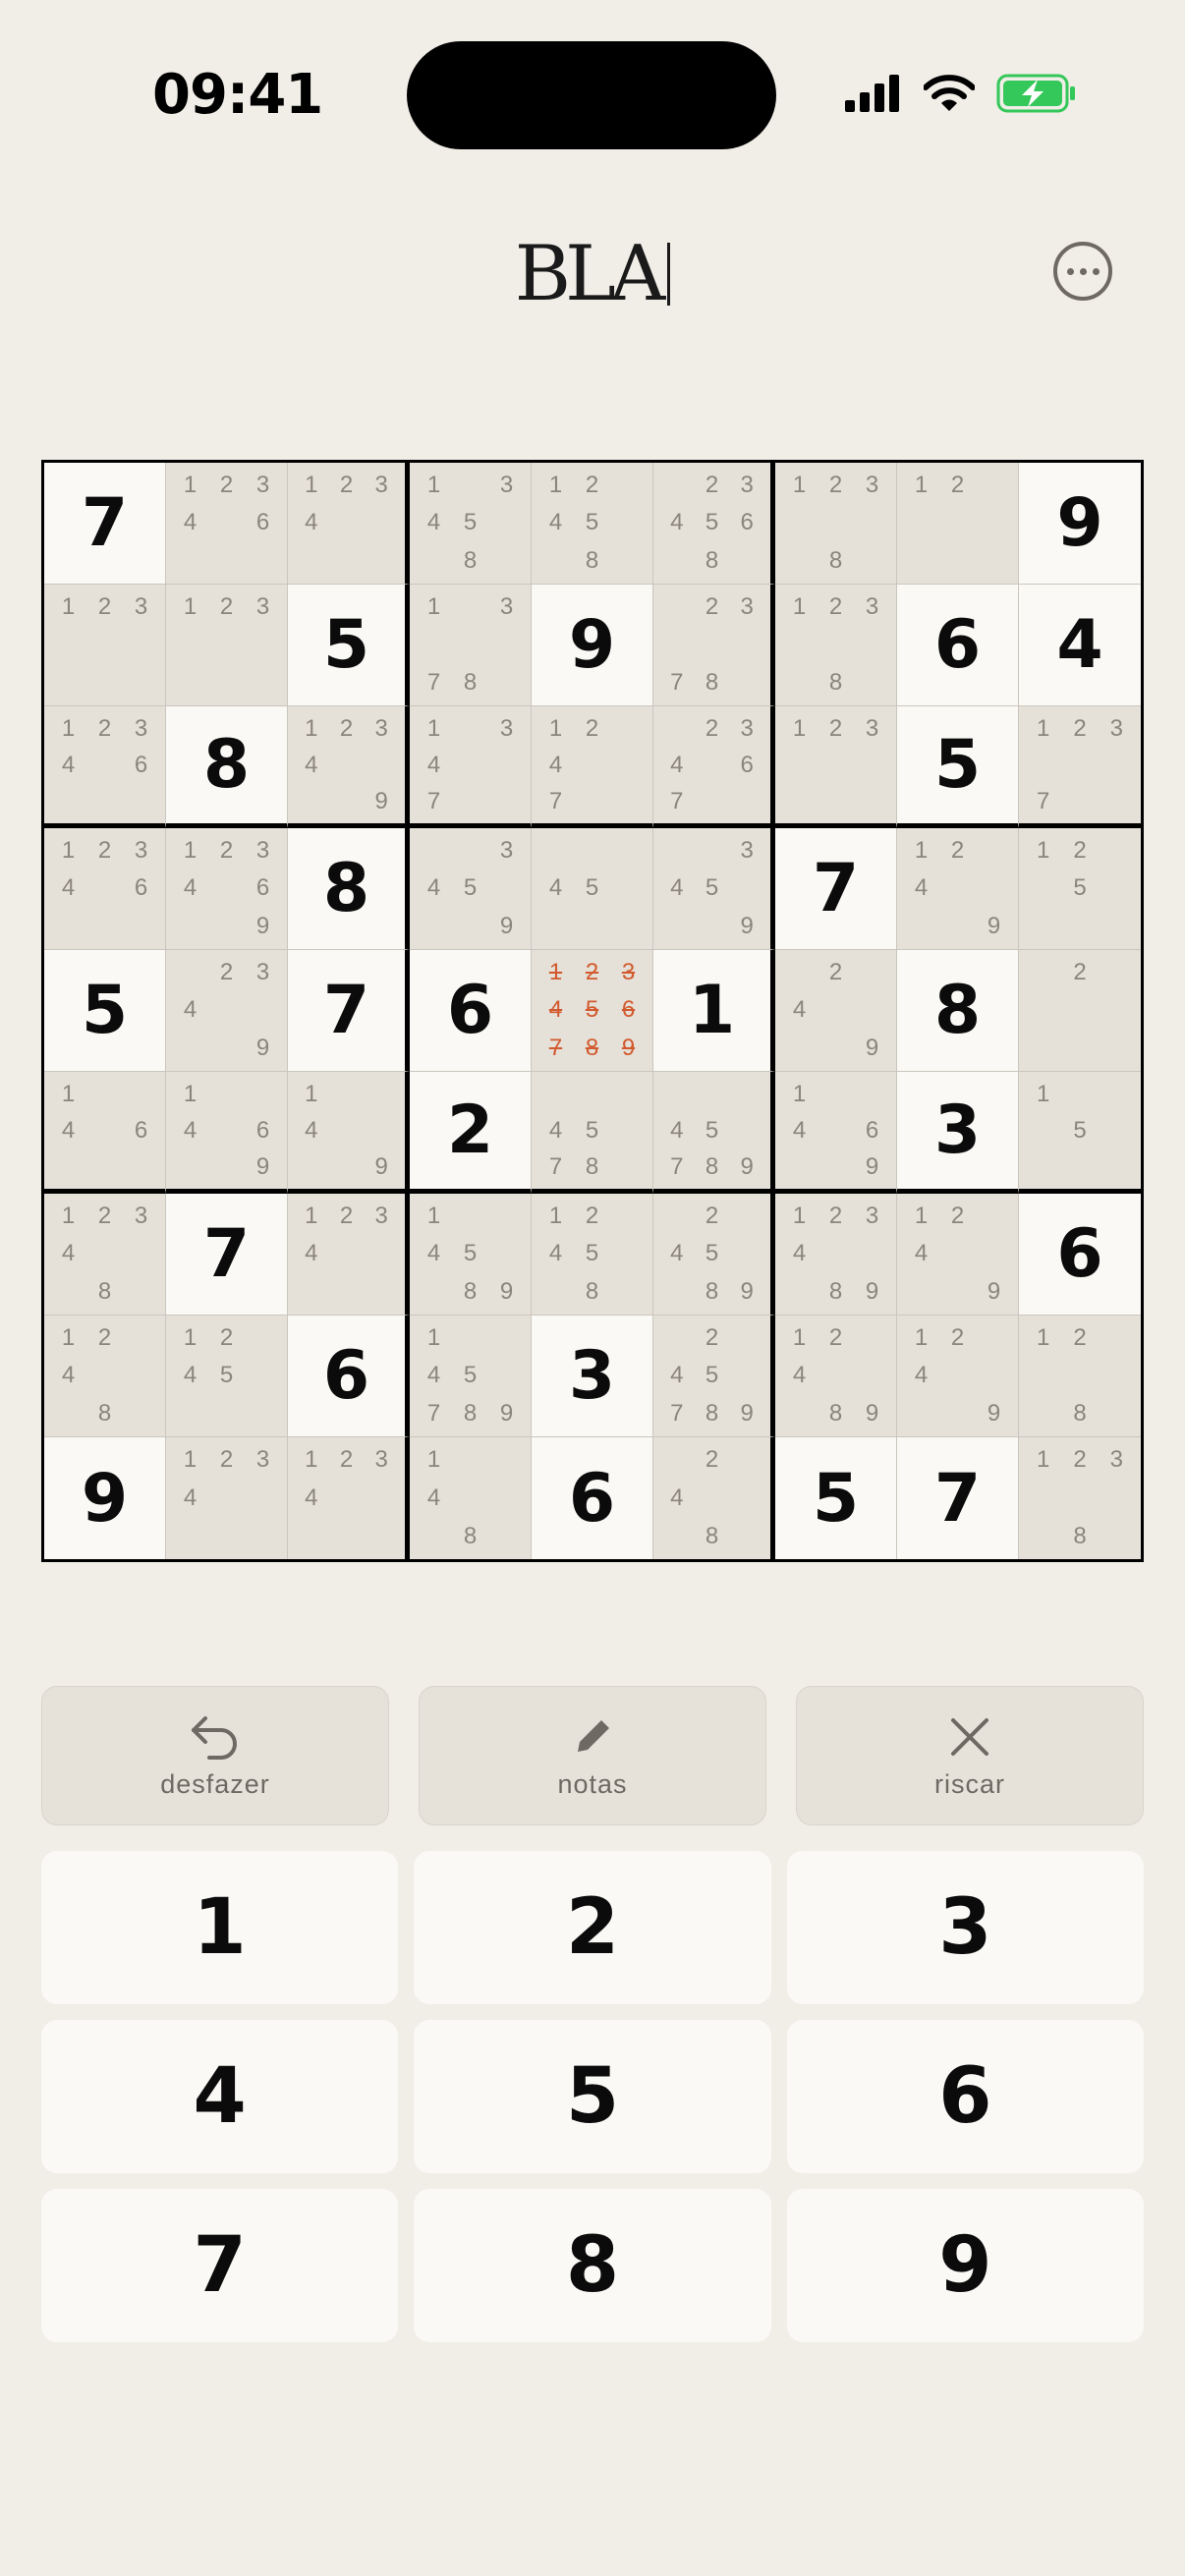  Describe the element at coordinates (349, 889) in the screenshot. I see `cell-r4-c3: 8` at that location.